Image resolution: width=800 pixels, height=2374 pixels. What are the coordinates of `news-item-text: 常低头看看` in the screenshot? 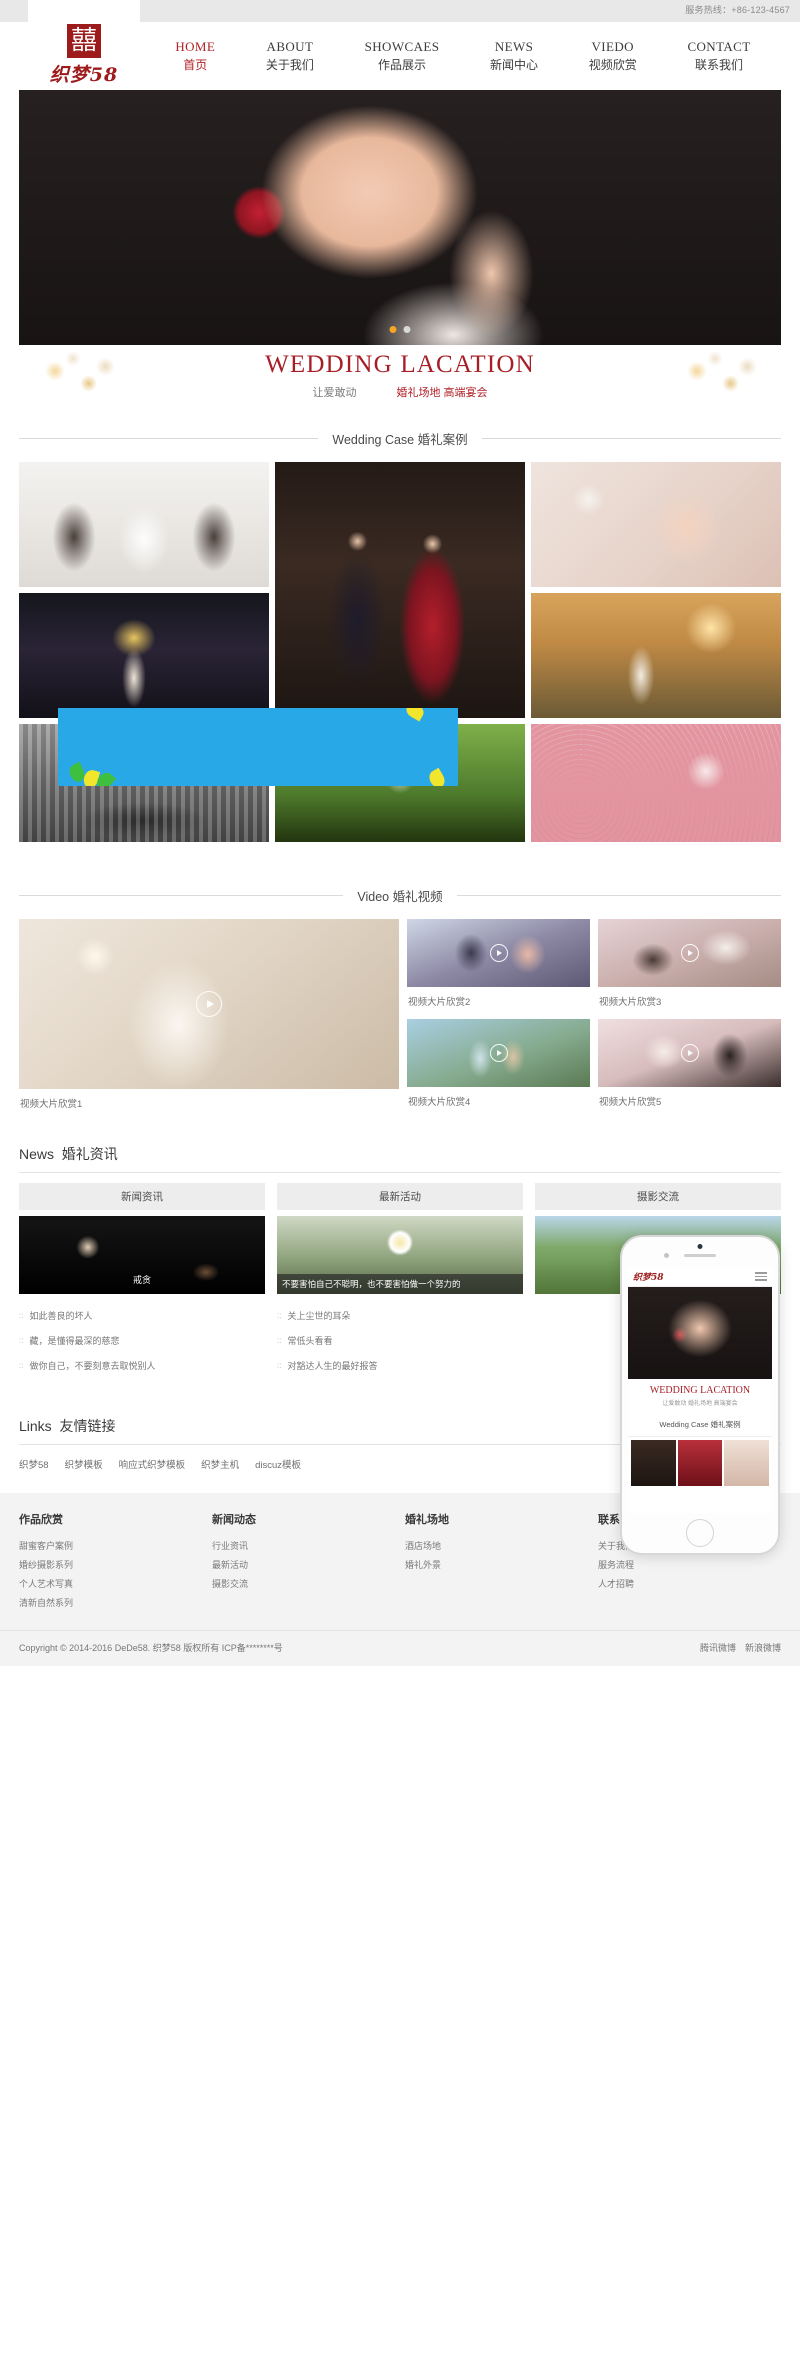 It's located at (310, 1341).